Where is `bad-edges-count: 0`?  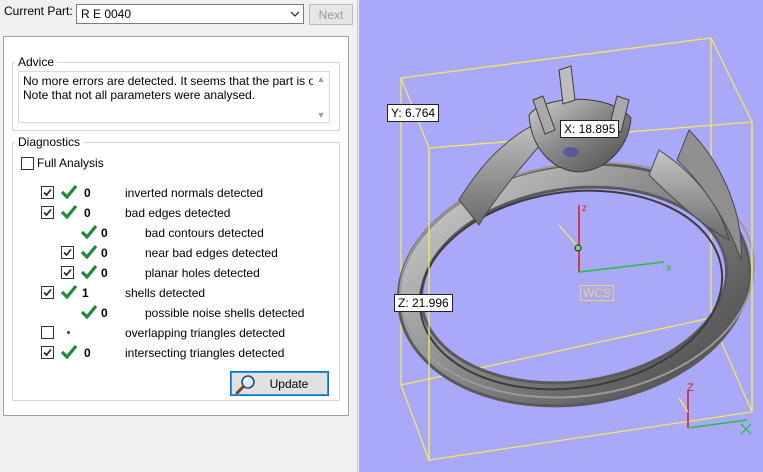 bad-edges-count: 0 is located at coordinates (87, 213).